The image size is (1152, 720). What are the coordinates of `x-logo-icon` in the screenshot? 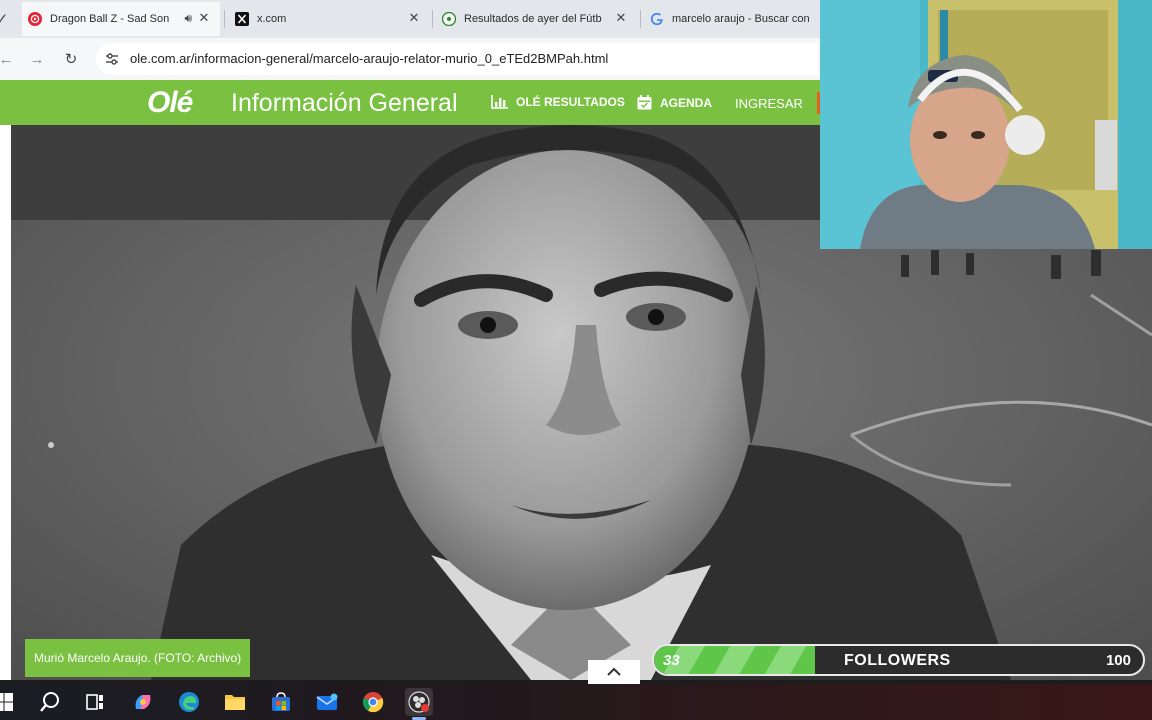 It's located at (242, 19).